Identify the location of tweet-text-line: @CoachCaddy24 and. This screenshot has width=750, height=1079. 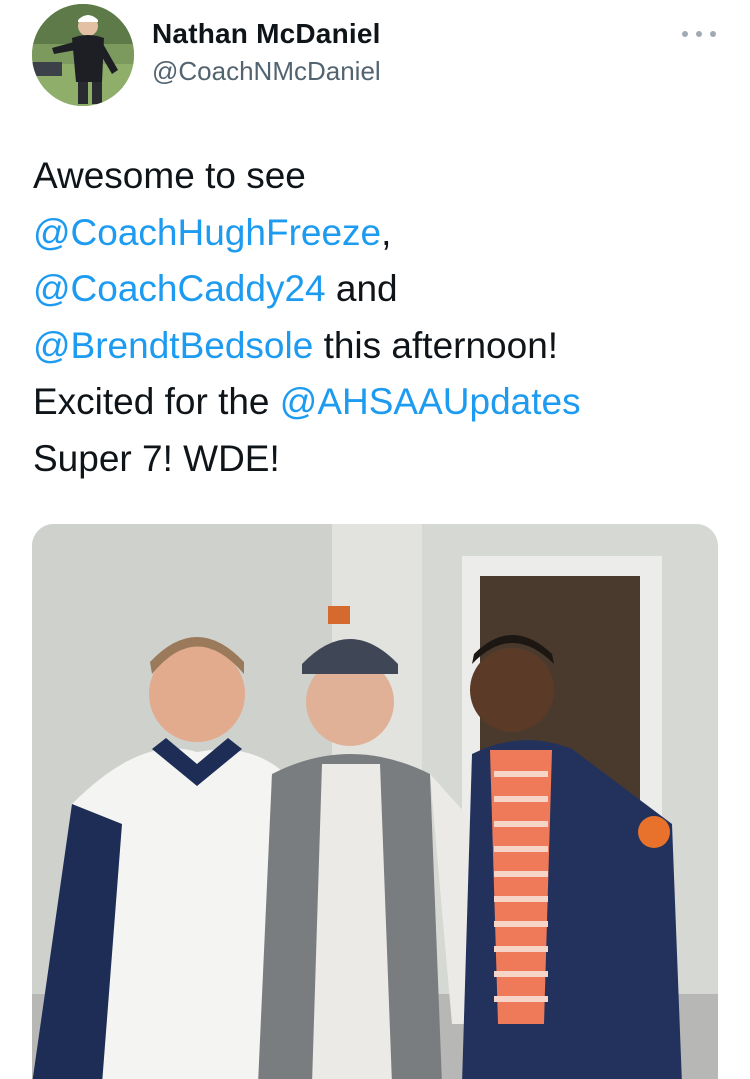
(378, 289).